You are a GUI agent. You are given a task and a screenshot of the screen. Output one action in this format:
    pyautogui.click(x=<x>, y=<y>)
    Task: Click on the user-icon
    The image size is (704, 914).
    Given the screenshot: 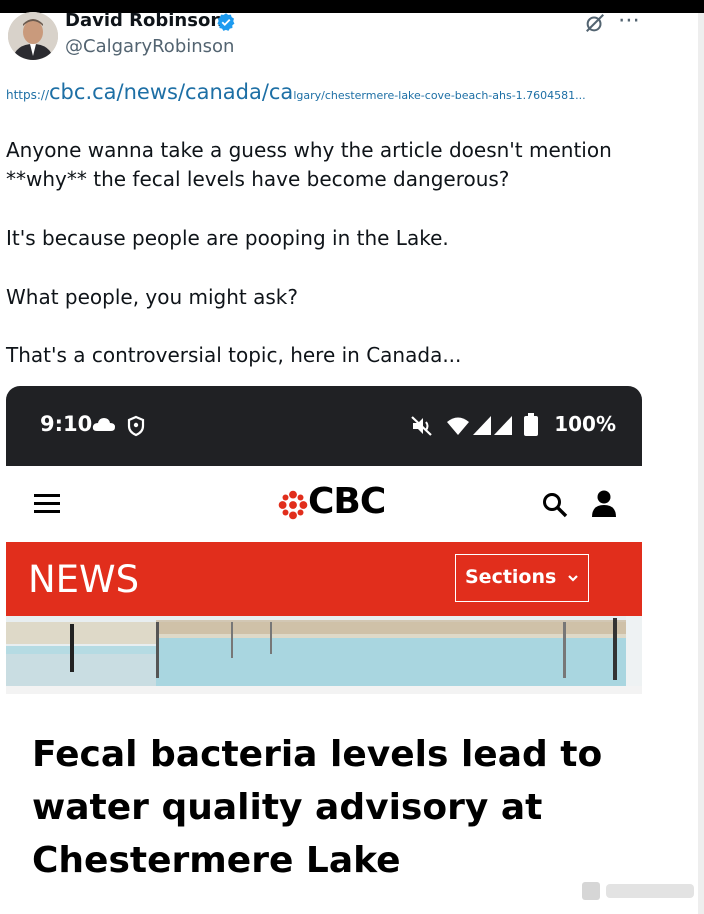 What is the action you would take?
    pyautogui.click(x=604, y=504)
    